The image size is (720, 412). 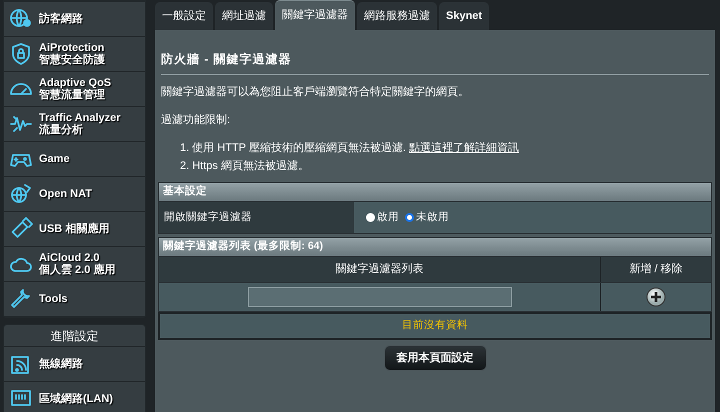 What do you see at coordinates (184, 16) in the screenshot?
I see `tab: 一般設定` at bounding box center [184, 16].